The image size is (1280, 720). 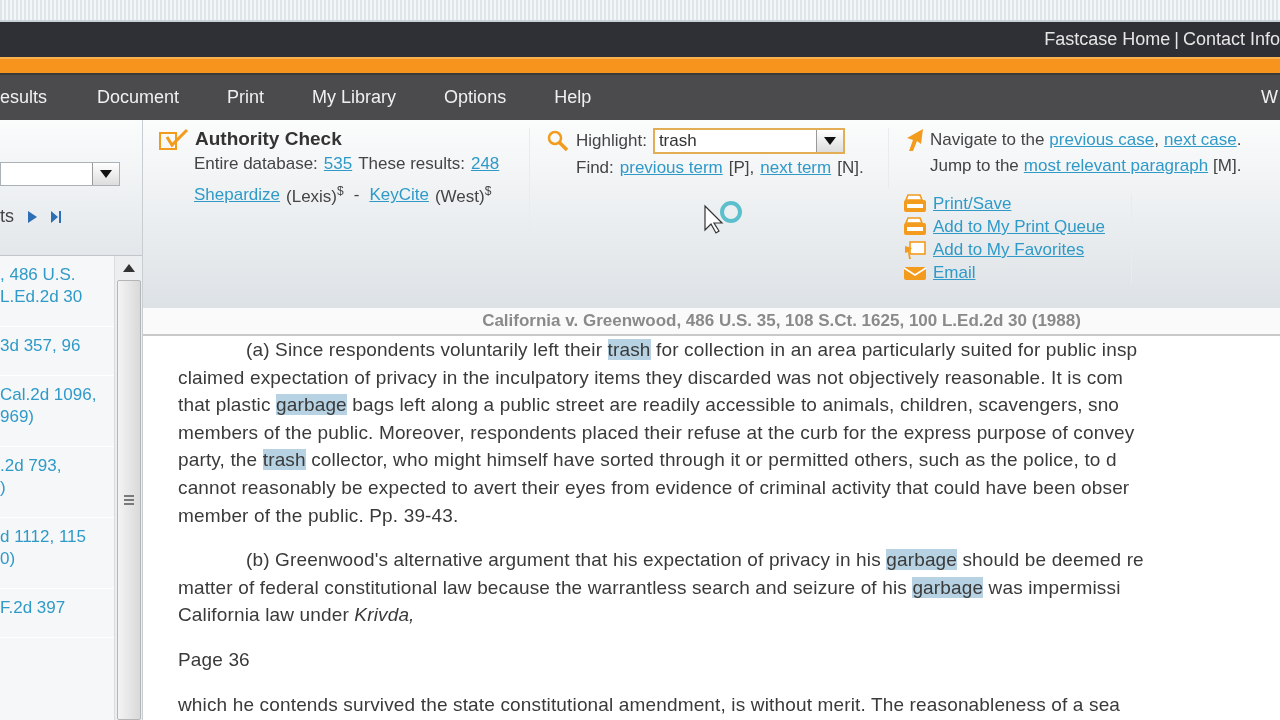 I want to click on count-label: These results:, so click(x=411, y=164).